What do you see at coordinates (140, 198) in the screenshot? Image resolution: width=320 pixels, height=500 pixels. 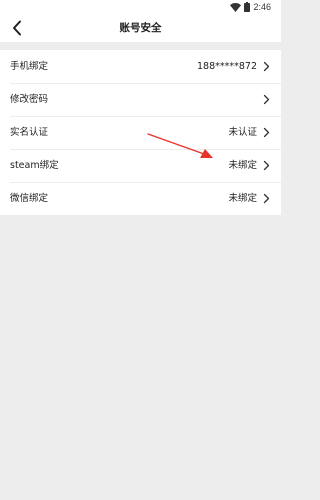 I see `settings-item-wechat-binding: 微信绑定 未绑定` at bounding box center [140, 198].